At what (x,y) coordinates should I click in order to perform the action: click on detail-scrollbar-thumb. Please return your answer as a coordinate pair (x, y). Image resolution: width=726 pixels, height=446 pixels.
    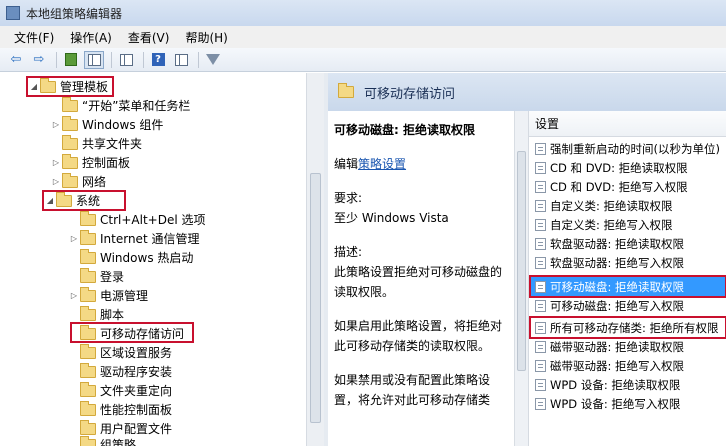
    Looking at the image, I should click on (521, 261).